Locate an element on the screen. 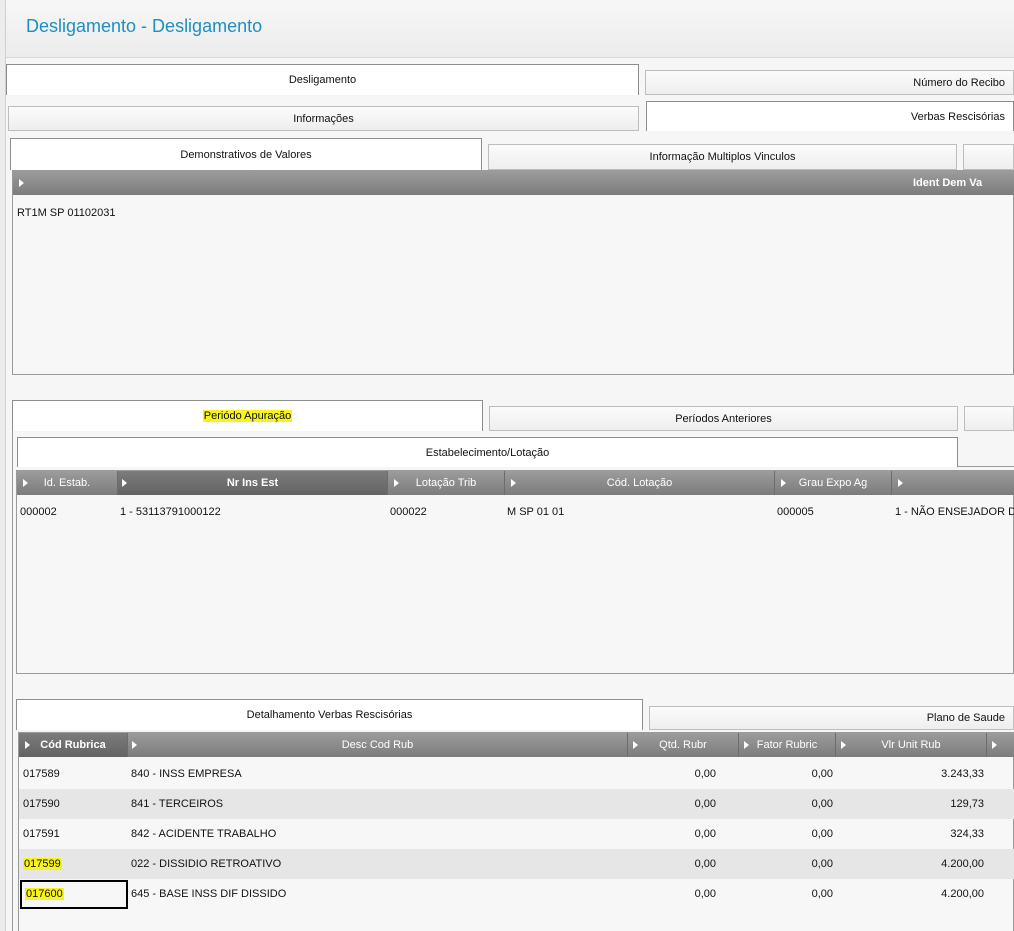 The width and height of the screenshot is (1014, 931). cell-cod-lotacao: M SP 01 01 is located at coordinates (535, 512).